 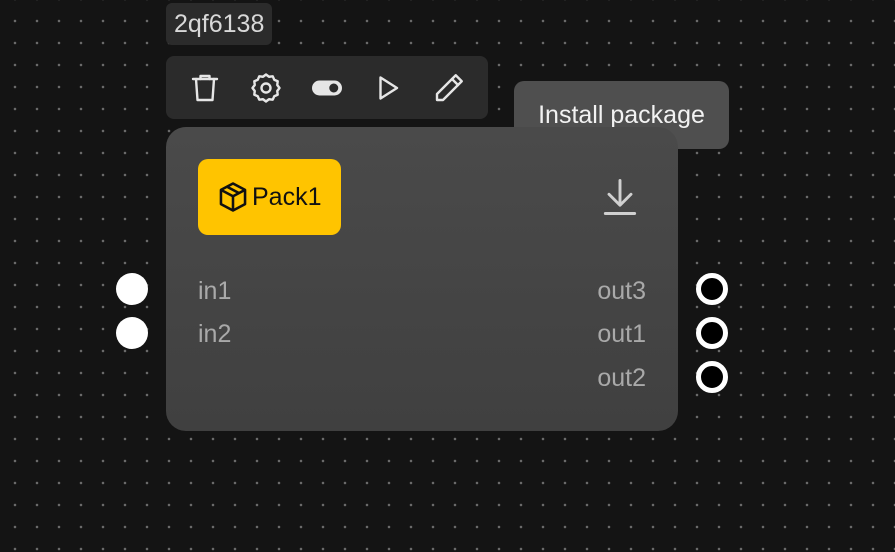 I want to click on output-label-out2: out2, so click(x=621, y=378).